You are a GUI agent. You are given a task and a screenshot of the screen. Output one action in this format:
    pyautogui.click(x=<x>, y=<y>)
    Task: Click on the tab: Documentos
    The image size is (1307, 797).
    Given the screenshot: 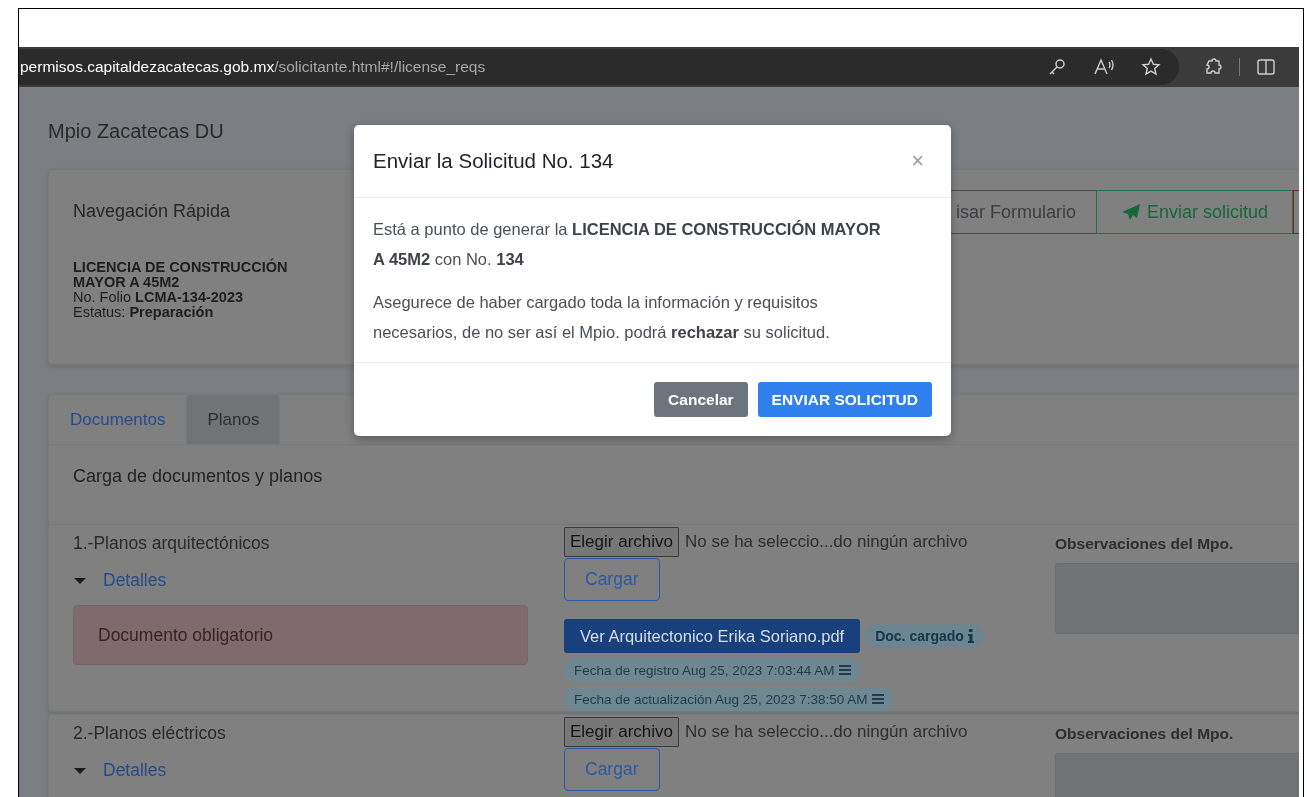 What is the action you would take?
    pyautogui.click(x=118, y=419)
    